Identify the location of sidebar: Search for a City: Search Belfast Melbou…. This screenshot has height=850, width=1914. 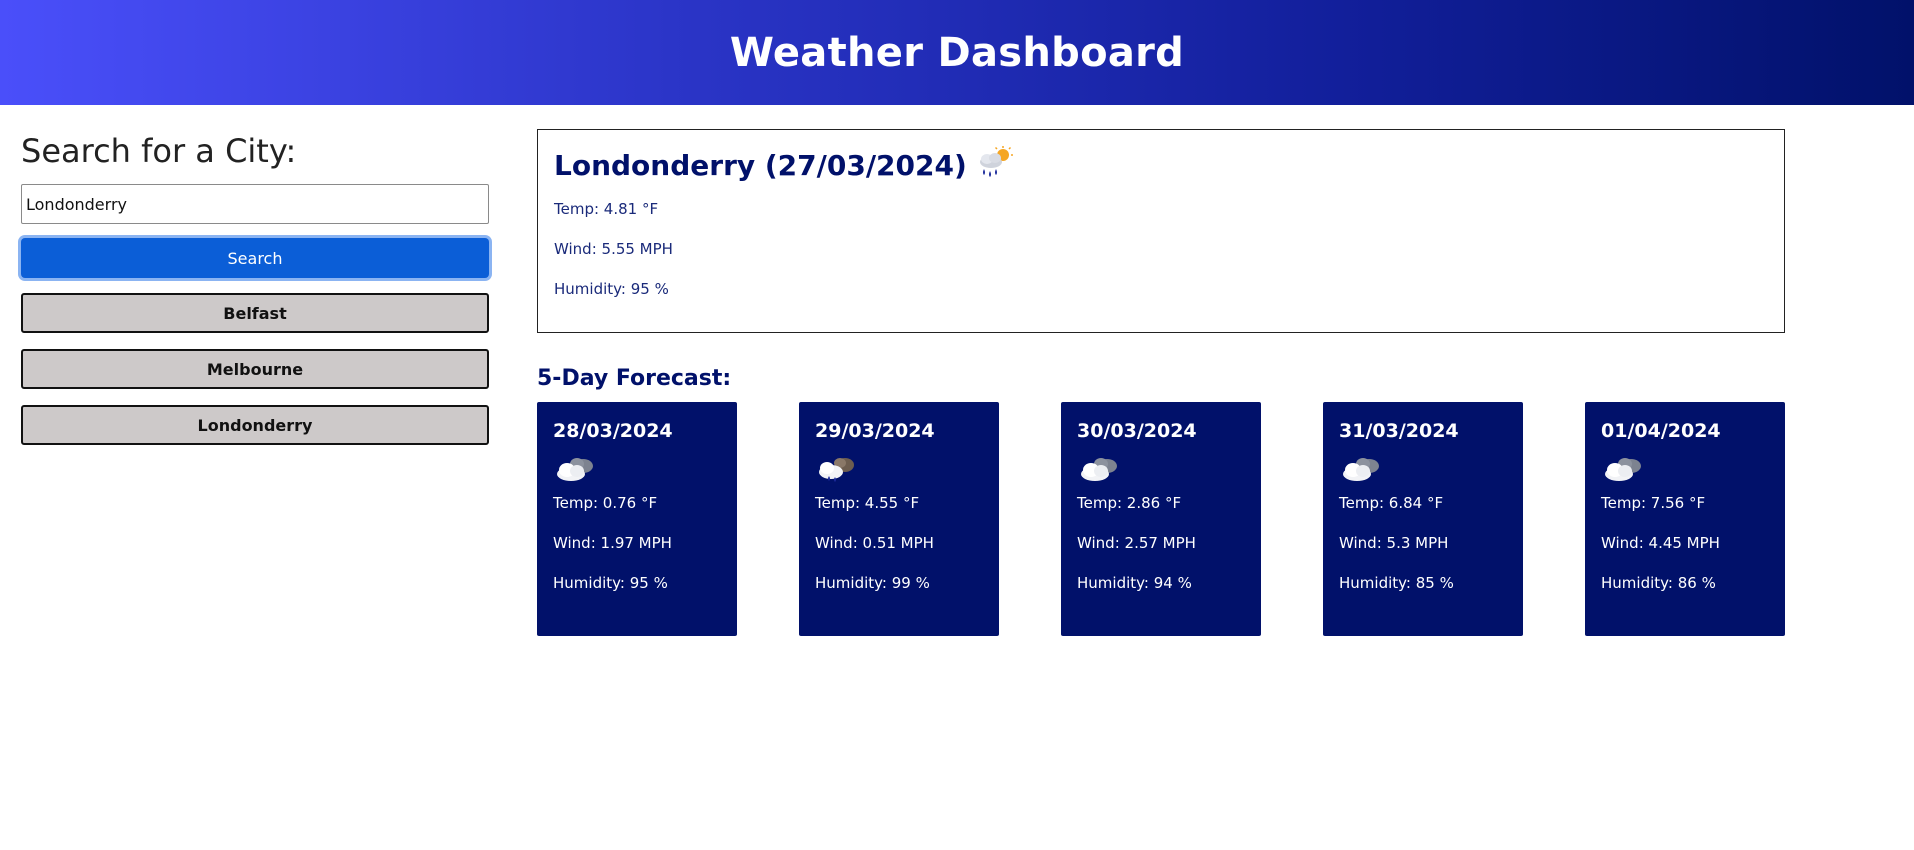
(255, 295).